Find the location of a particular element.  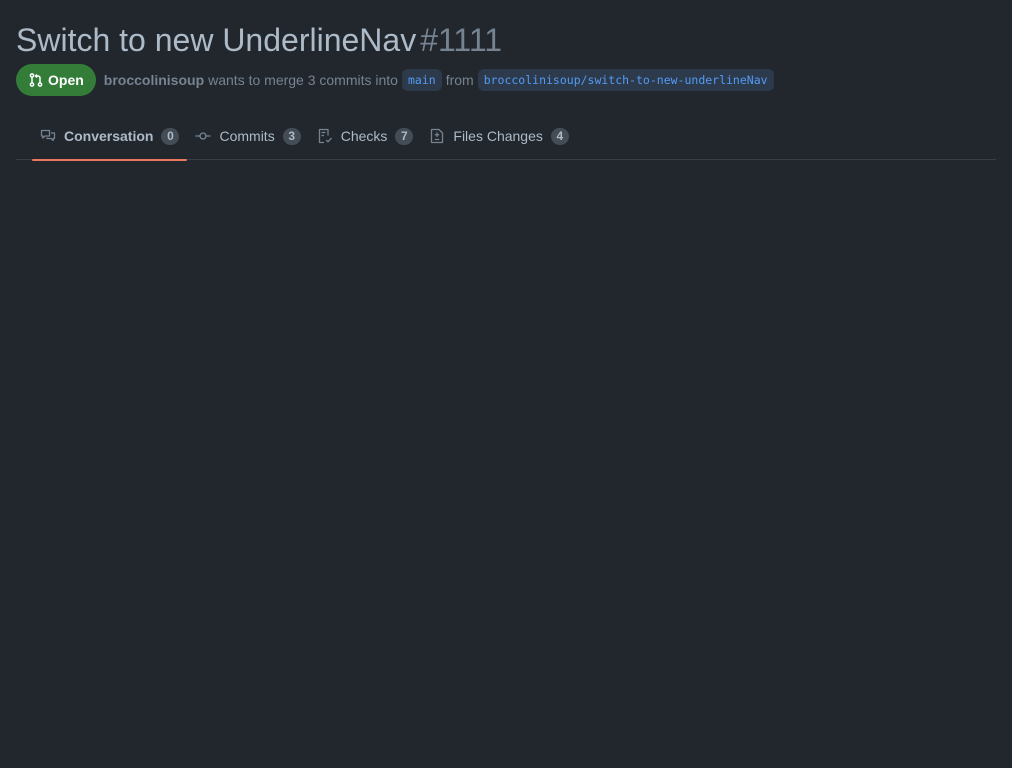

tab-counter: 3 is located at coordinates (291, 136).